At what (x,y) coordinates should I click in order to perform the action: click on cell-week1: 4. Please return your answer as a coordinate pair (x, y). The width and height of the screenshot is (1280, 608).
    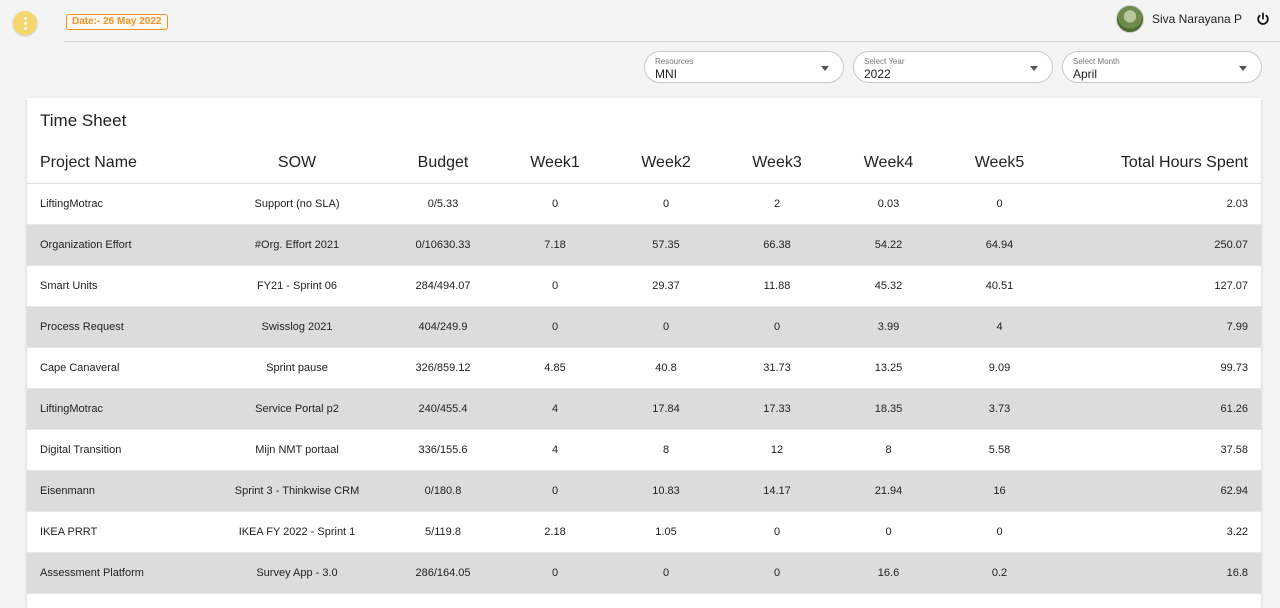
    Looking at the image, I should click on (555, 409).